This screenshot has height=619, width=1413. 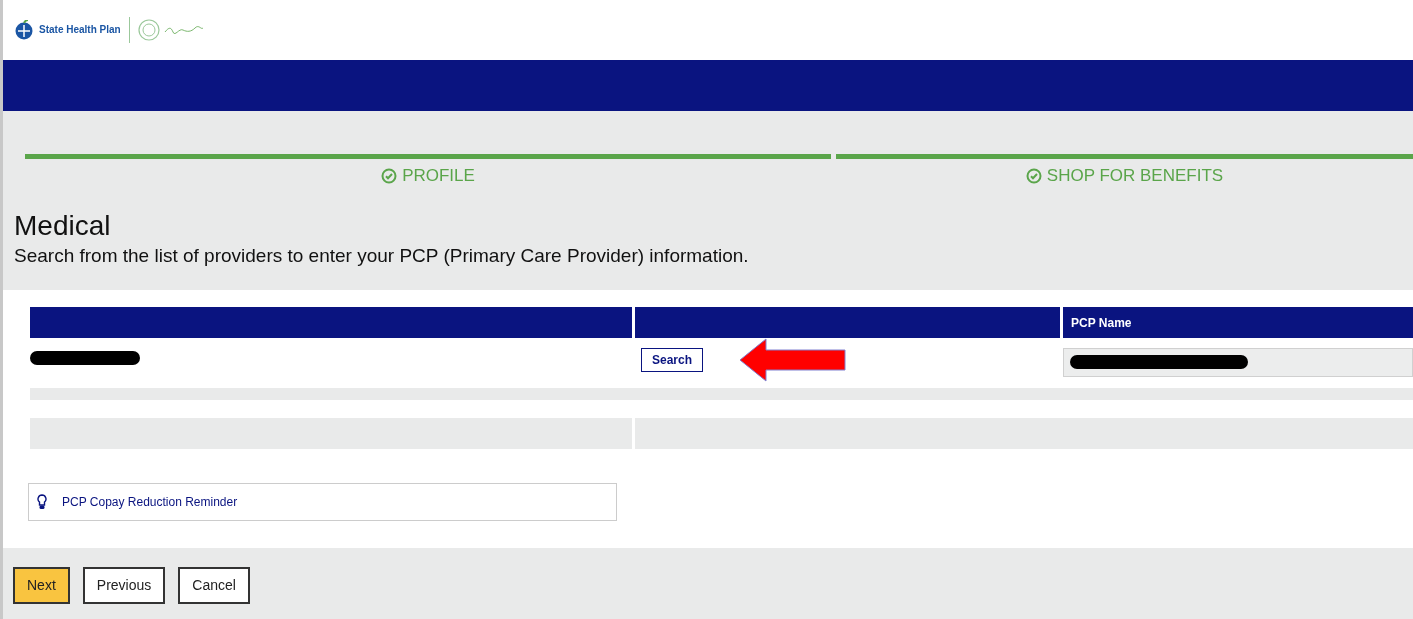 I want to click on nav-button: Previous, so click(x=124, y=585).